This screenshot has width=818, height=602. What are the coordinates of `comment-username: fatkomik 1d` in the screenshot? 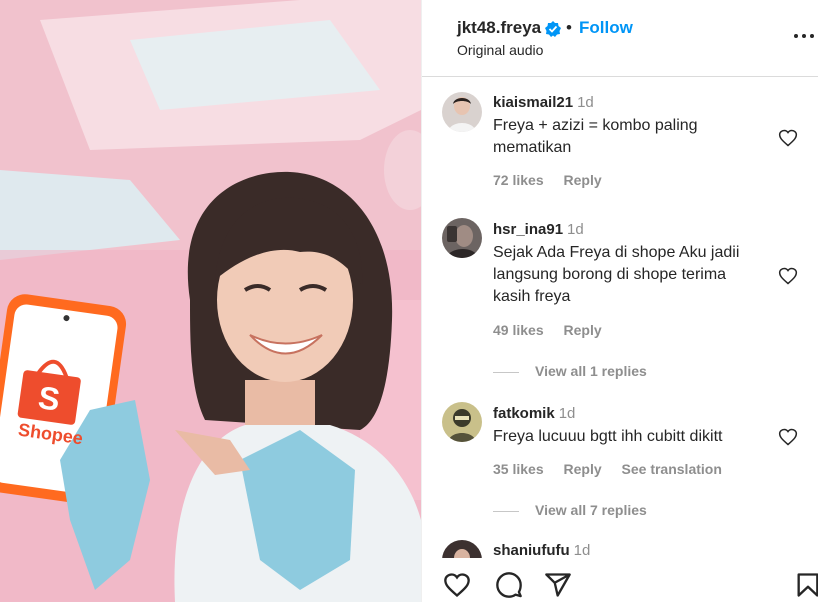 It's located at (534, 413).